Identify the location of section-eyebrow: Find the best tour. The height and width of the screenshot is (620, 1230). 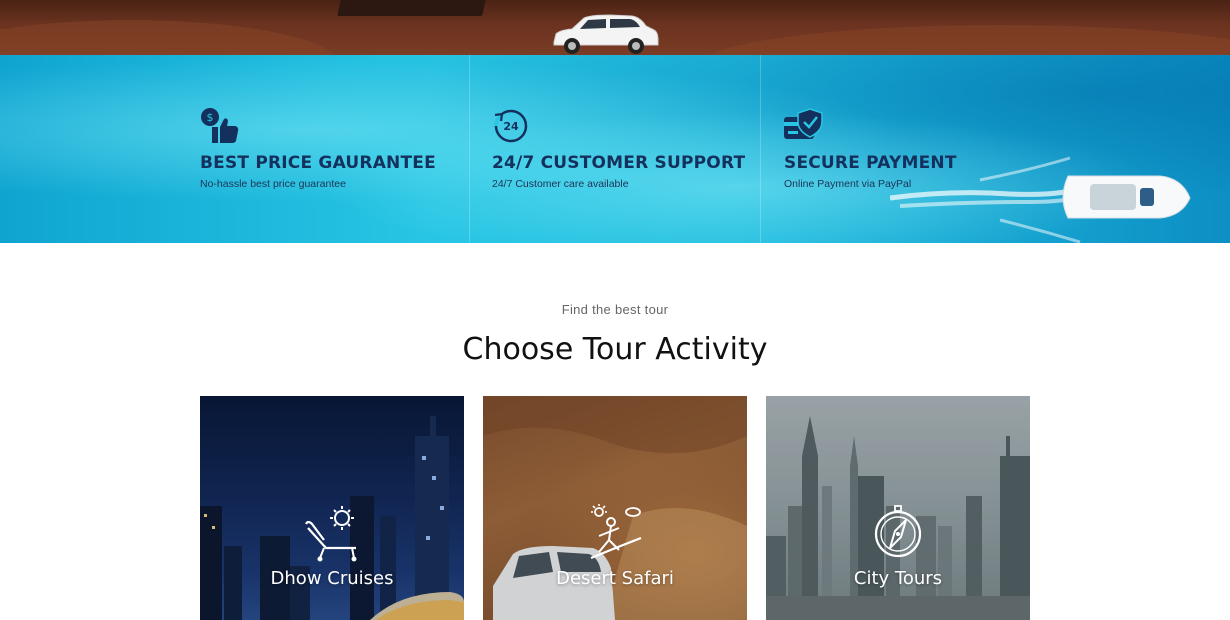
(615, 309).